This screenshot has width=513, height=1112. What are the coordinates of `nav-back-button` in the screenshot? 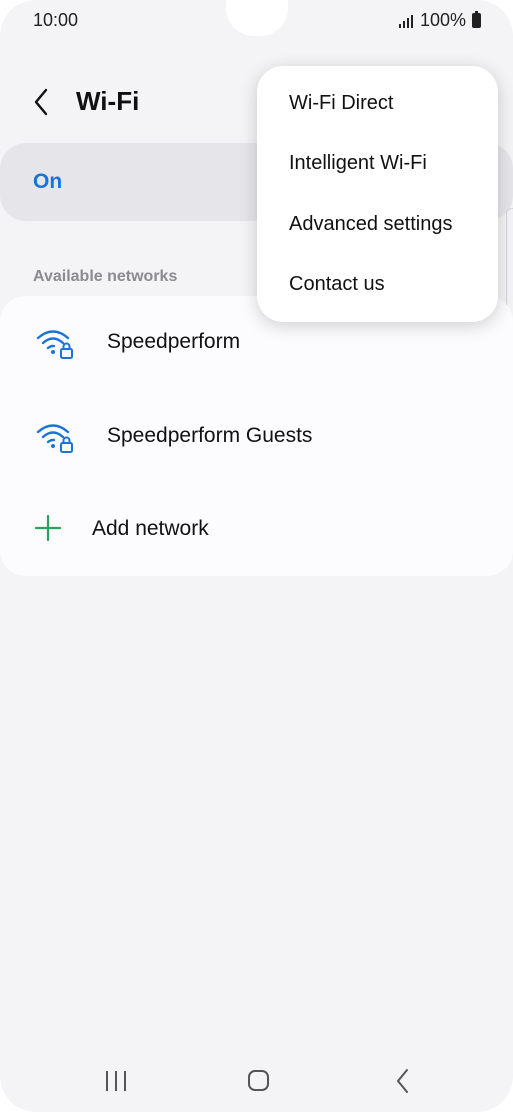 It's located at (403, 1081).